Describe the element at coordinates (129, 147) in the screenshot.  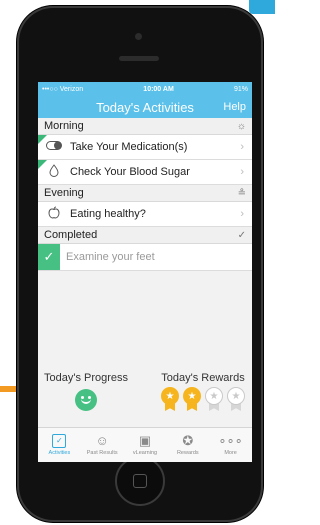
I see `activity-label: Take Your Medication(s)` at that location.